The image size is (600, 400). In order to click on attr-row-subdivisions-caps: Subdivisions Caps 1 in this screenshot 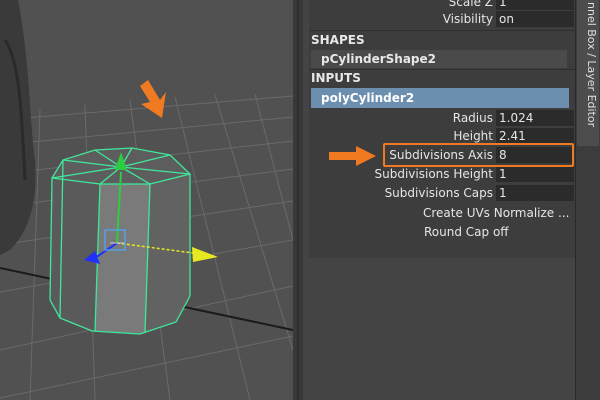, I will do `click(442, 193)`.